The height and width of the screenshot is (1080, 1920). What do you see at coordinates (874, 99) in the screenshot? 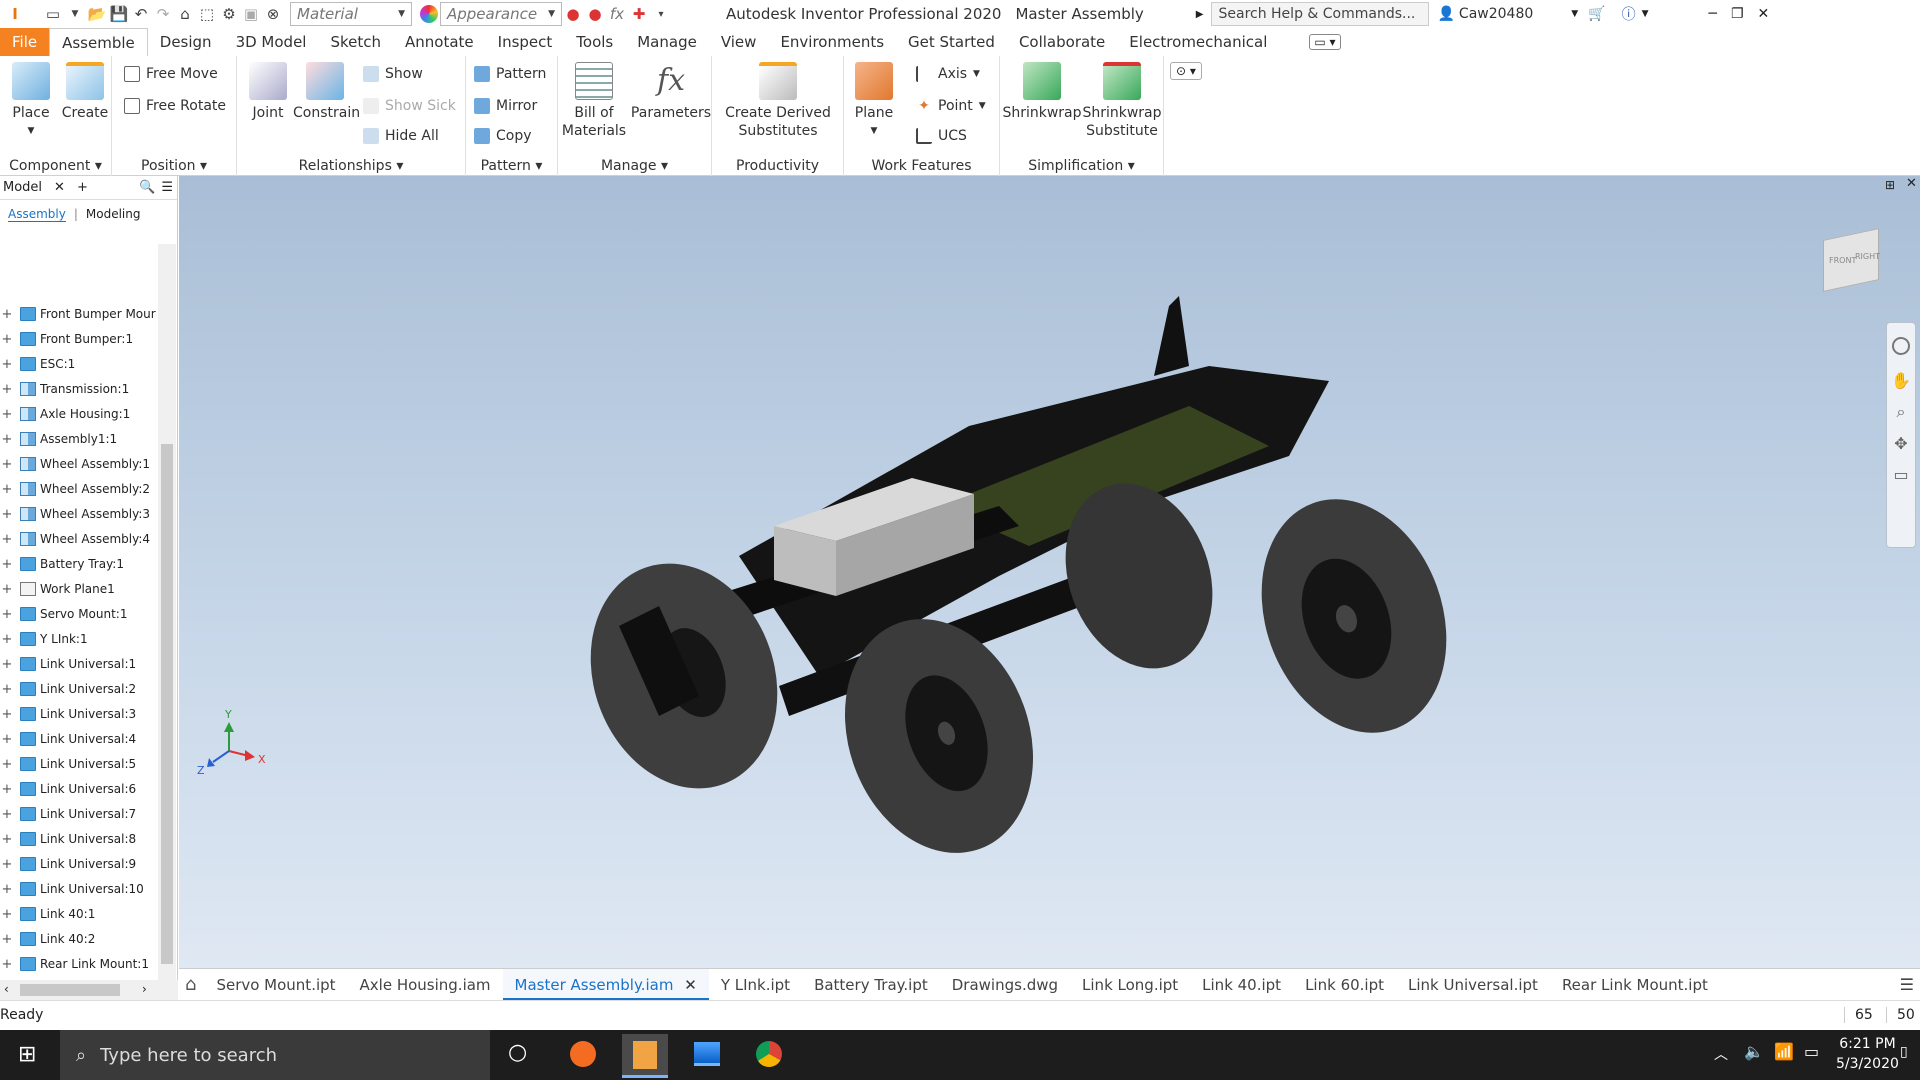
I see `plane-button: Plane ▼` at bounding box center [874, 99].